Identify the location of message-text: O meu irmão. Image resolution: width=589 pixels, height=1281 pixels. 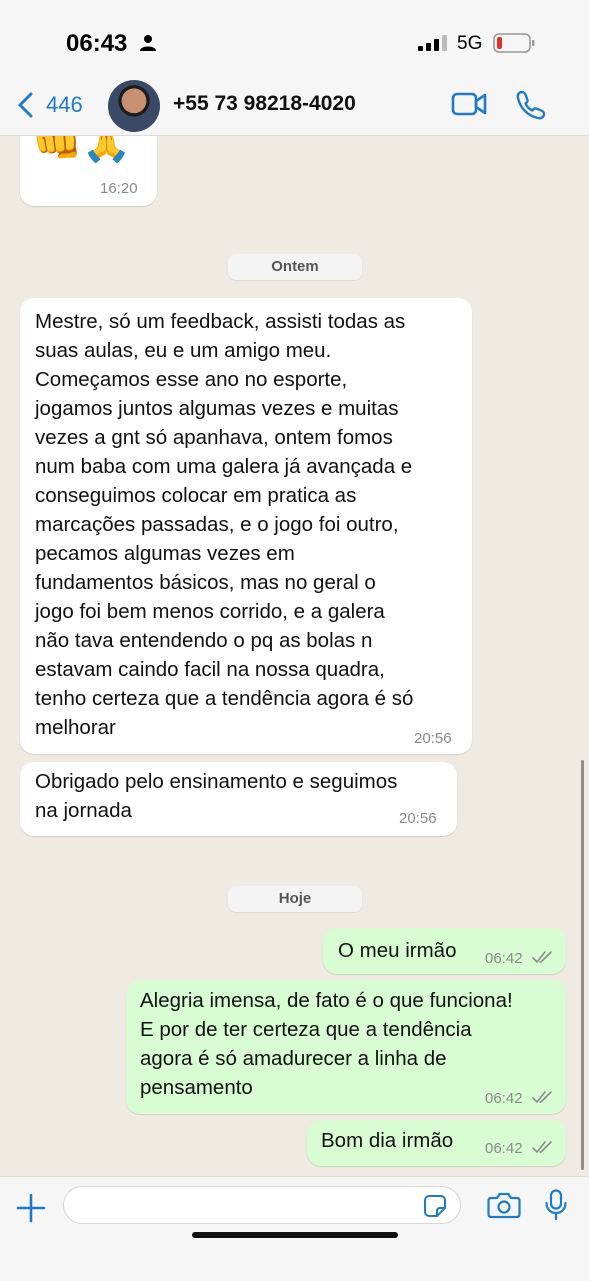
(397, 950).